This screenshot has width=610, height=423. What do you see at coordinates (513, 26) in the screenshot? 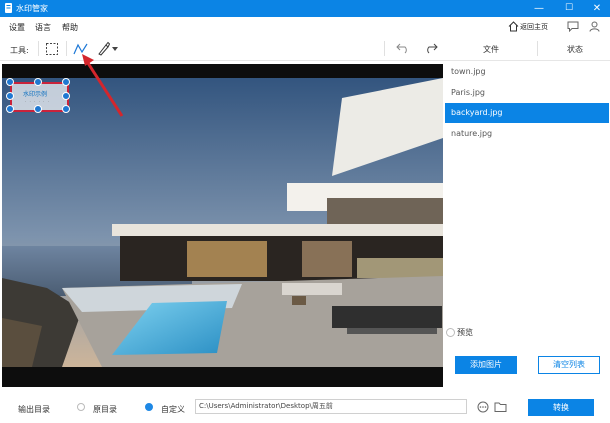
I see `home-icon` at bounding box center [513, 26].